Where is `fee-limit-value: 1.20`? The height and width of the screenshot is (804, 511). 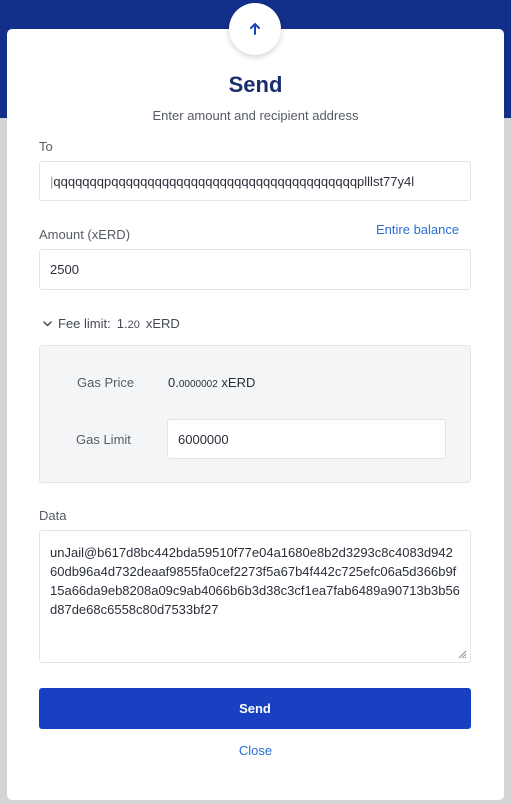
fee-limit-value: 1.20 is located at coordinates (128, 323).